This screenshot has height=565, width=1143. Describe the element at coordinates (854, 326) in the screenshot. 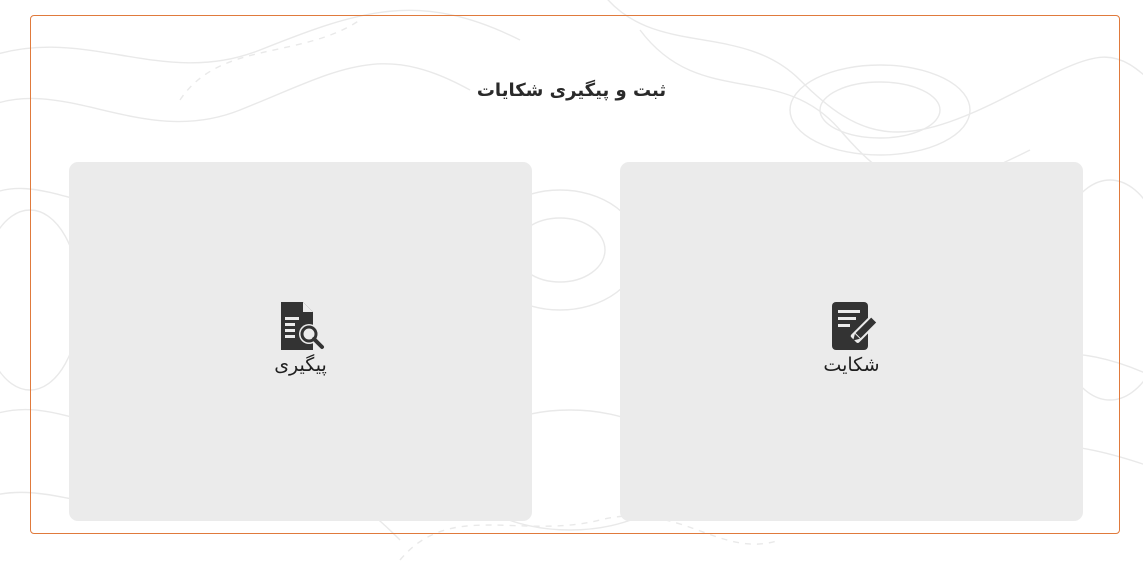

I see `document-pen-icon` at that location.